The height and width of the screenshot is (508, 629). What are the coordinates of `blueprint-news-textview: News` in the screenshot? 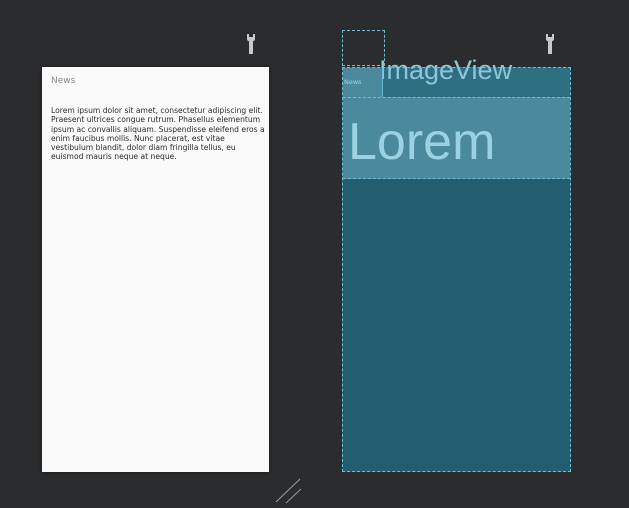 It's located at (363, 82).